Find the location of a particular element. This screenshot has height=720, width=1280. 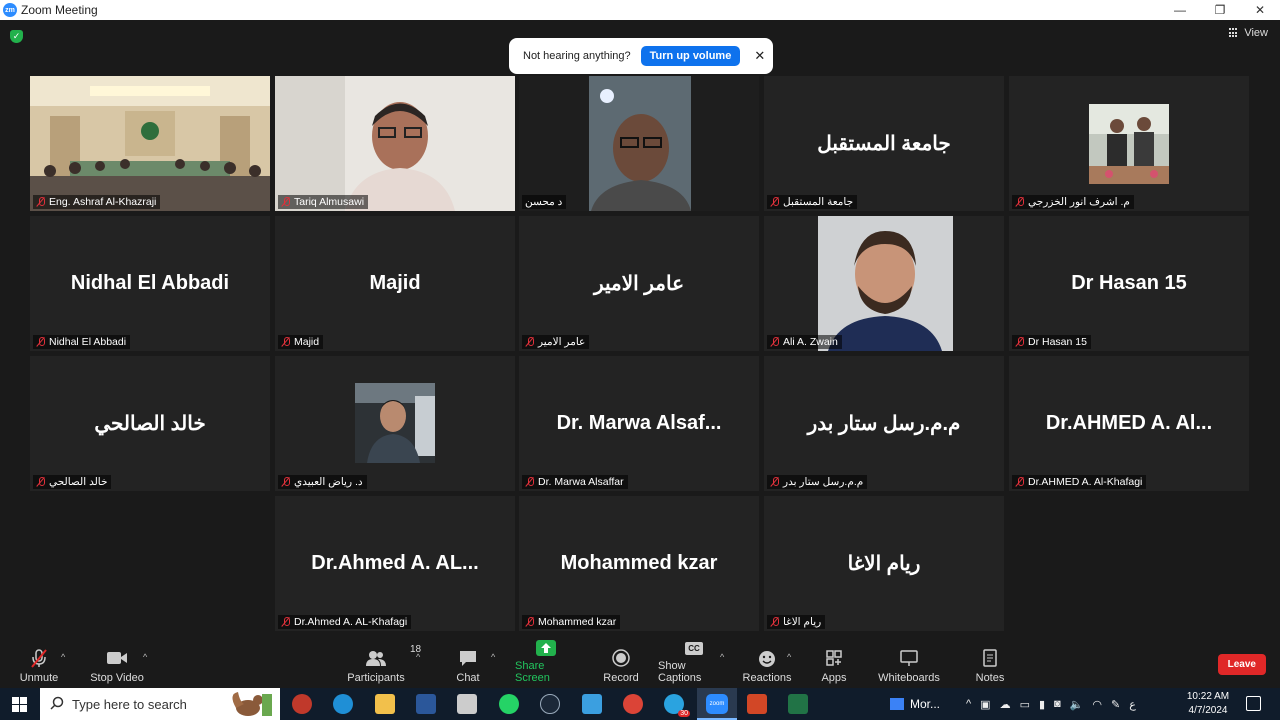

cloud-icon: ☁ is located at coordinates (1005, 704).